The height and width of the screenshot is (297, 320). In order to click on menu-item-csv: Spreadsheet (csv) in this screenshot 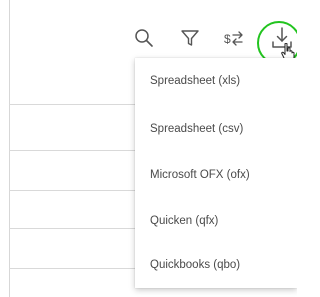, I will do `click(216, 129)`.